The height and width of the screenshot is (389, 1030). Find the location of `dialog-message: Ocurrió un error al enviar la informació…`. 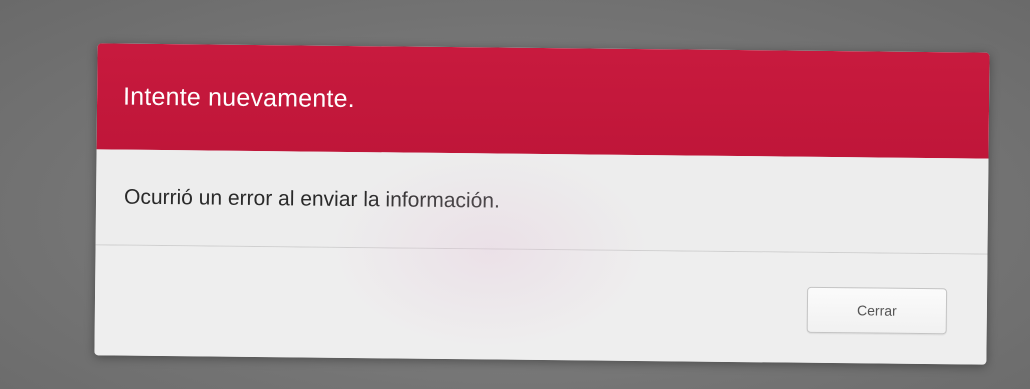

dialog-message: Ocurrió un error al enviar la informació… is located at coordinates (311, 199).